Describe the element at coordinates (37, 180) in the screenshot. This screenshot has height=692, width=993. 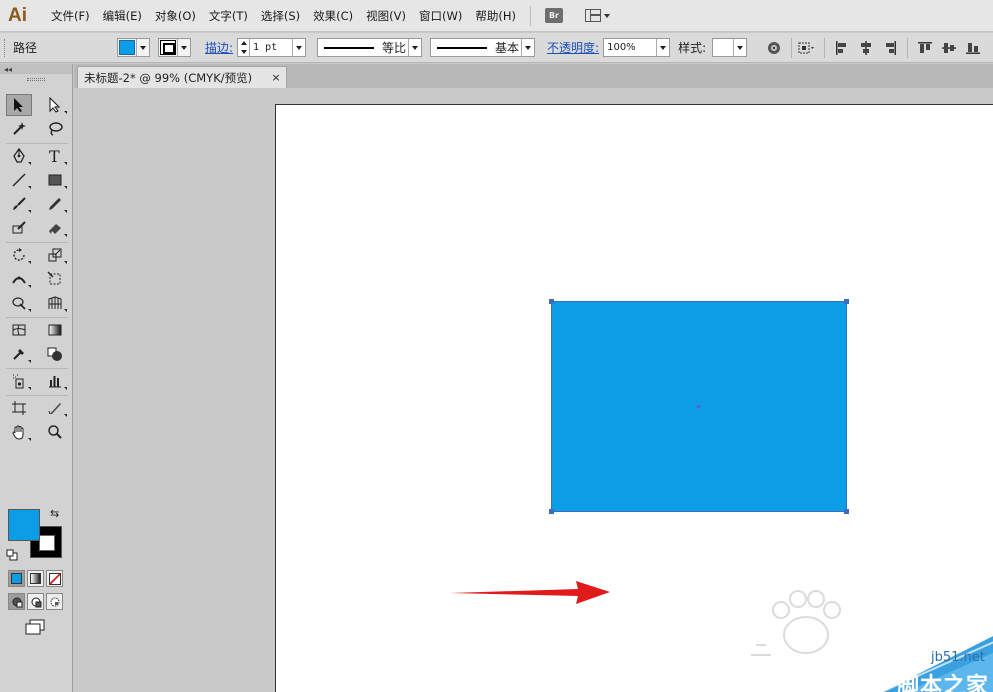
I see `tool-row` at that location.